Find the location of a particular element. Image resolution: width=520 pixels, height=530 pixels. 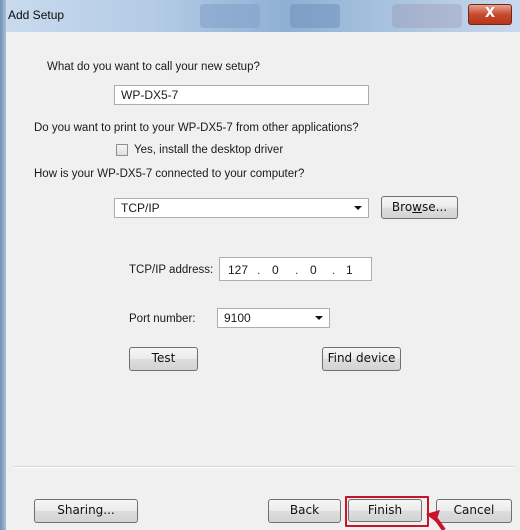

ip-octet-1: 127 is located at coordinates (238, 270).